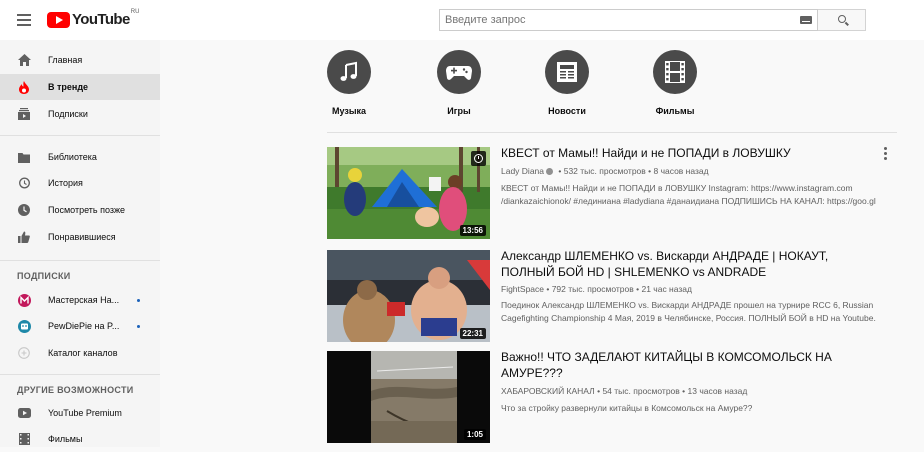  Describe the element at coordinates (65, 60) in the screenshot. I see `sidebar-item-label: Главная` at that location.